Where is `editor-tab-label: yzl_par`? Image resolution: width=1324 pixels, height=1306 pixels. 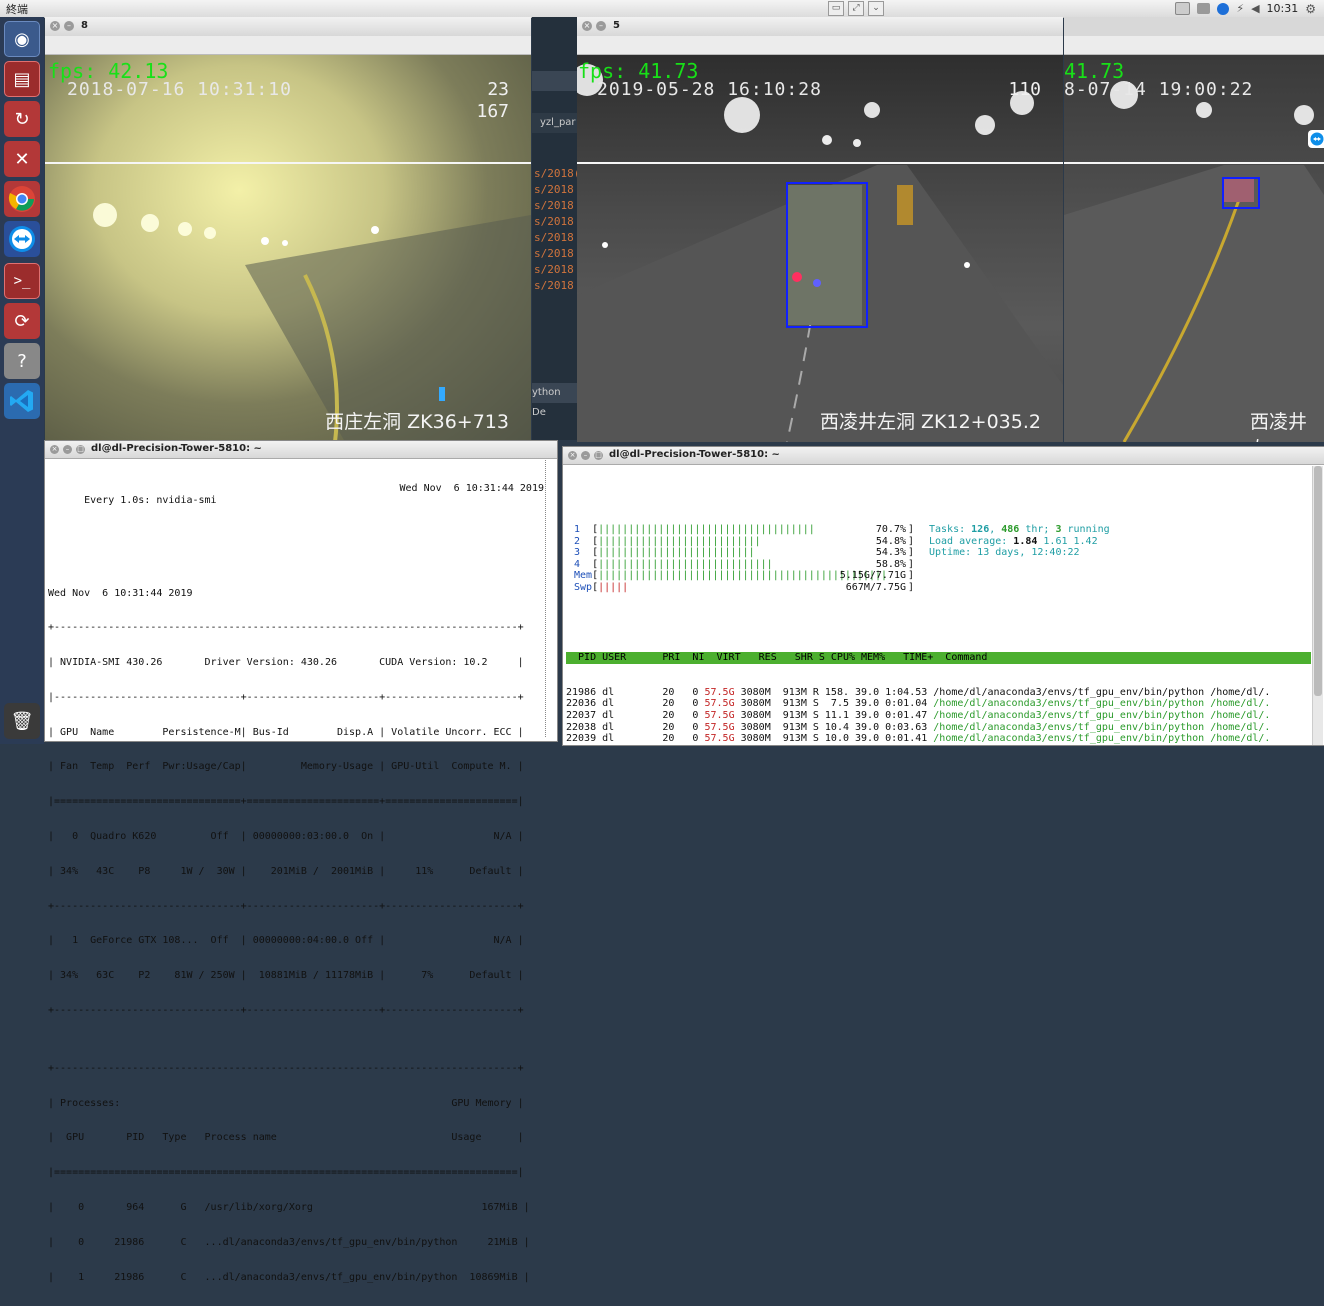
editor-tab-label: yzl_par is located at coordinates (558, 122).